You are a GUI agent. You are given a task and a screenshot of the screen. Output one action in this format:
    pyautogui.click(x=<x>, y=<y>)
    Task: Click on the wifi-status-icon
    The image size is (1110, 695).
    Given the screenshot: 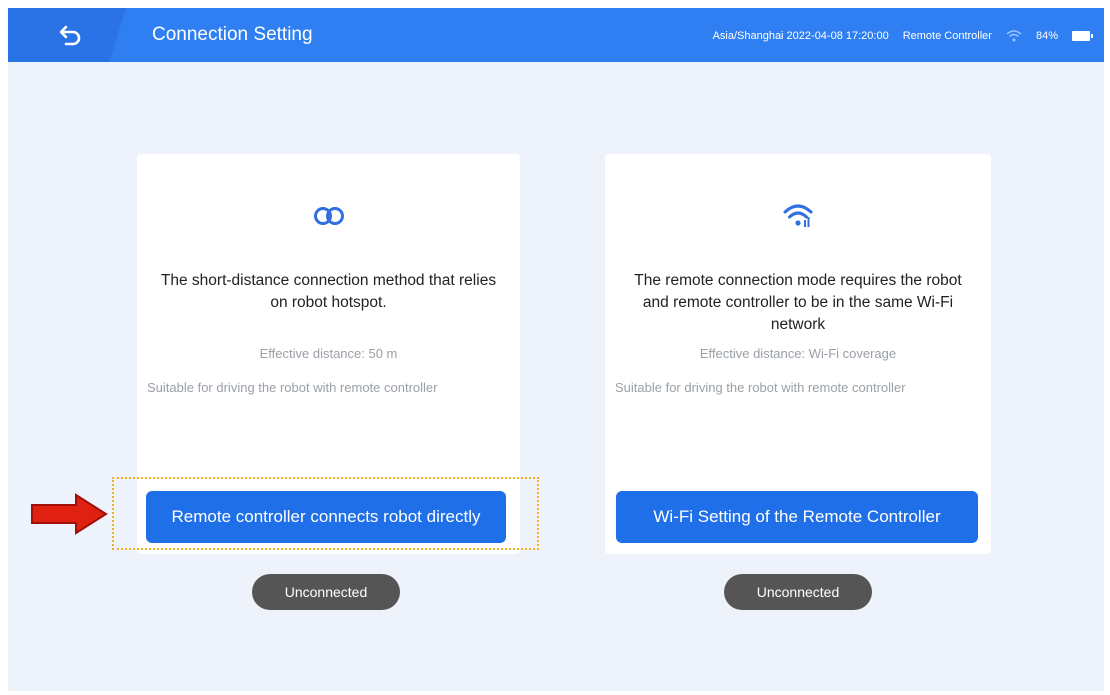 What is the action you would take?
    pyautogui.click(x=1014, y=36)
    